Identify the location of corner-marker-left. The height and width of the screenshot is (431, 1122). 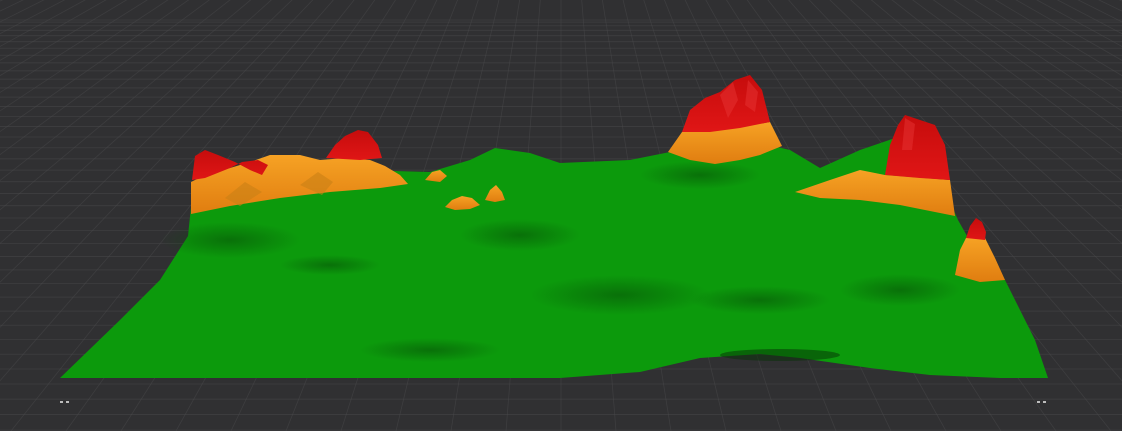
(65, 402).